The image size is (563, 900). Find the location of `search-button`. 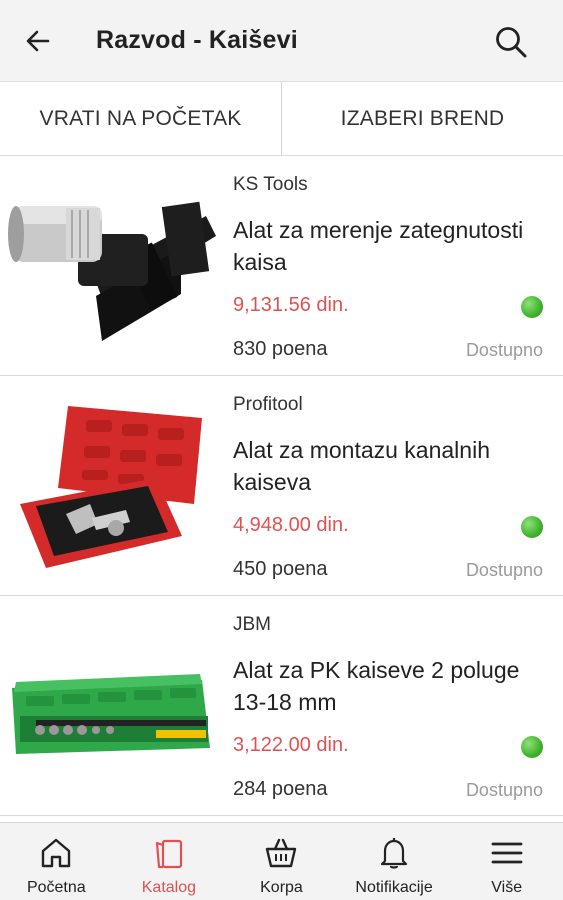

search-button is located at coordinates (511, 42).